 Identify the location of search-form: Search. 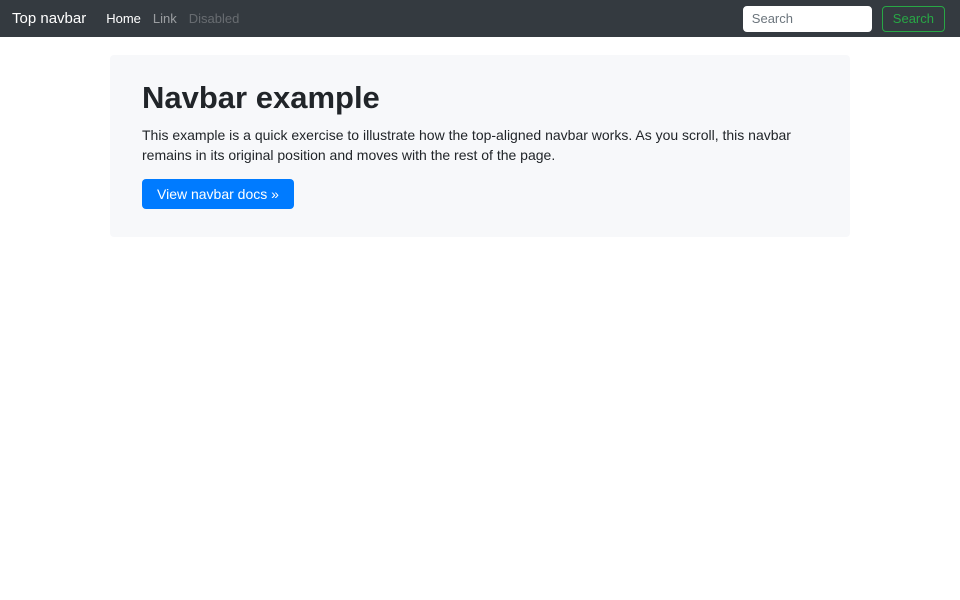
(843, 18).